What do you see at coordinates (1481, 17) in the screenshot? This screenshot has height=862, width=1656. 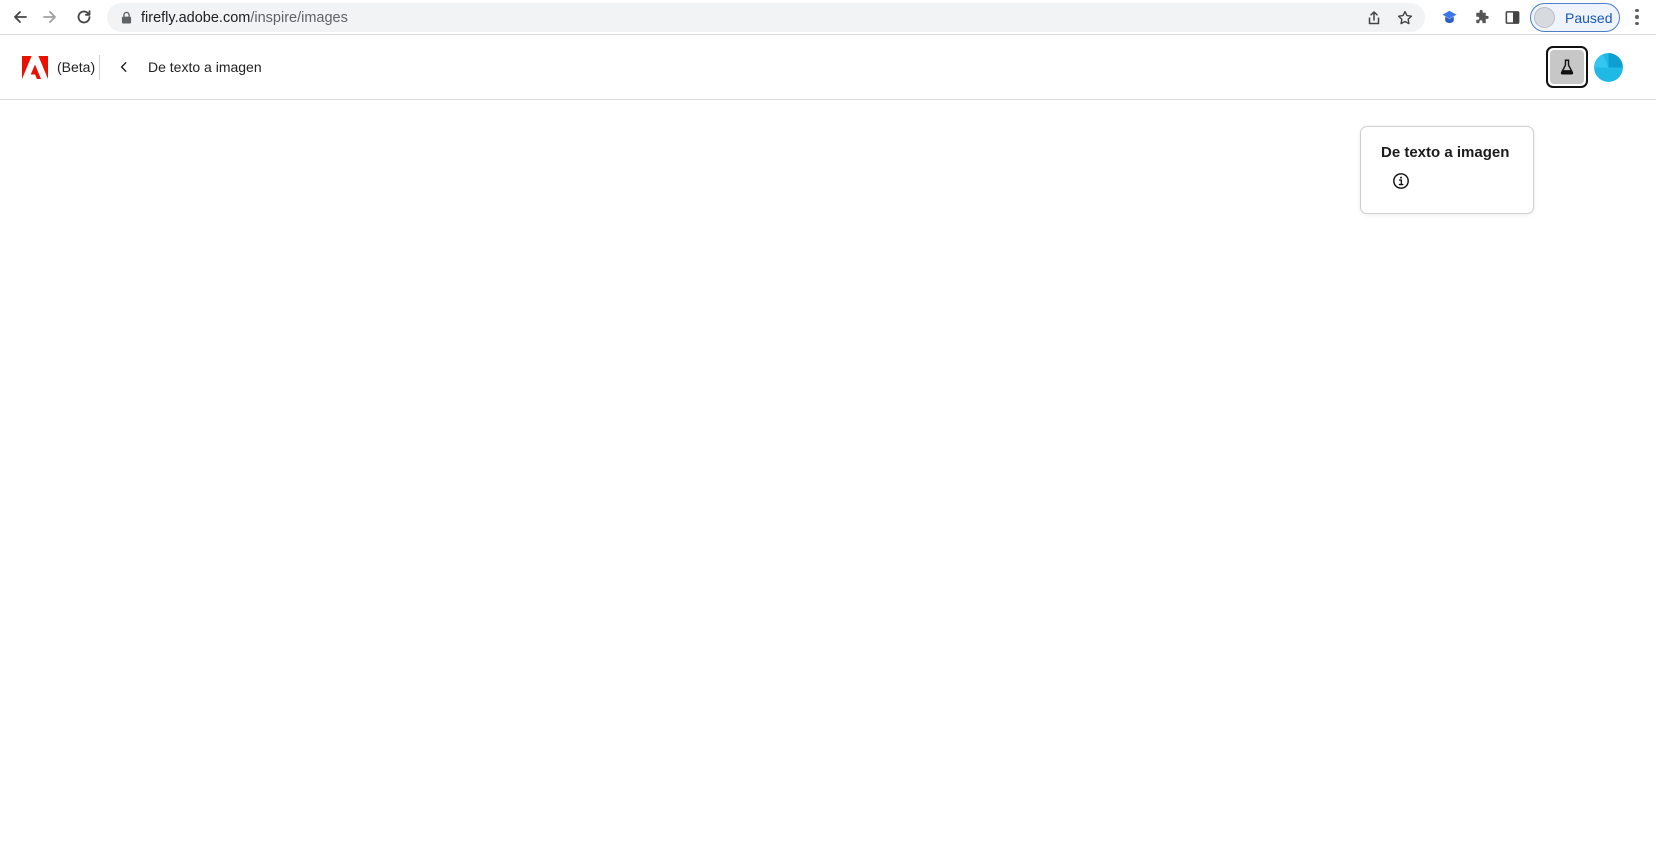 I see `puzzle-icon` at bounding box center [1481, 17].